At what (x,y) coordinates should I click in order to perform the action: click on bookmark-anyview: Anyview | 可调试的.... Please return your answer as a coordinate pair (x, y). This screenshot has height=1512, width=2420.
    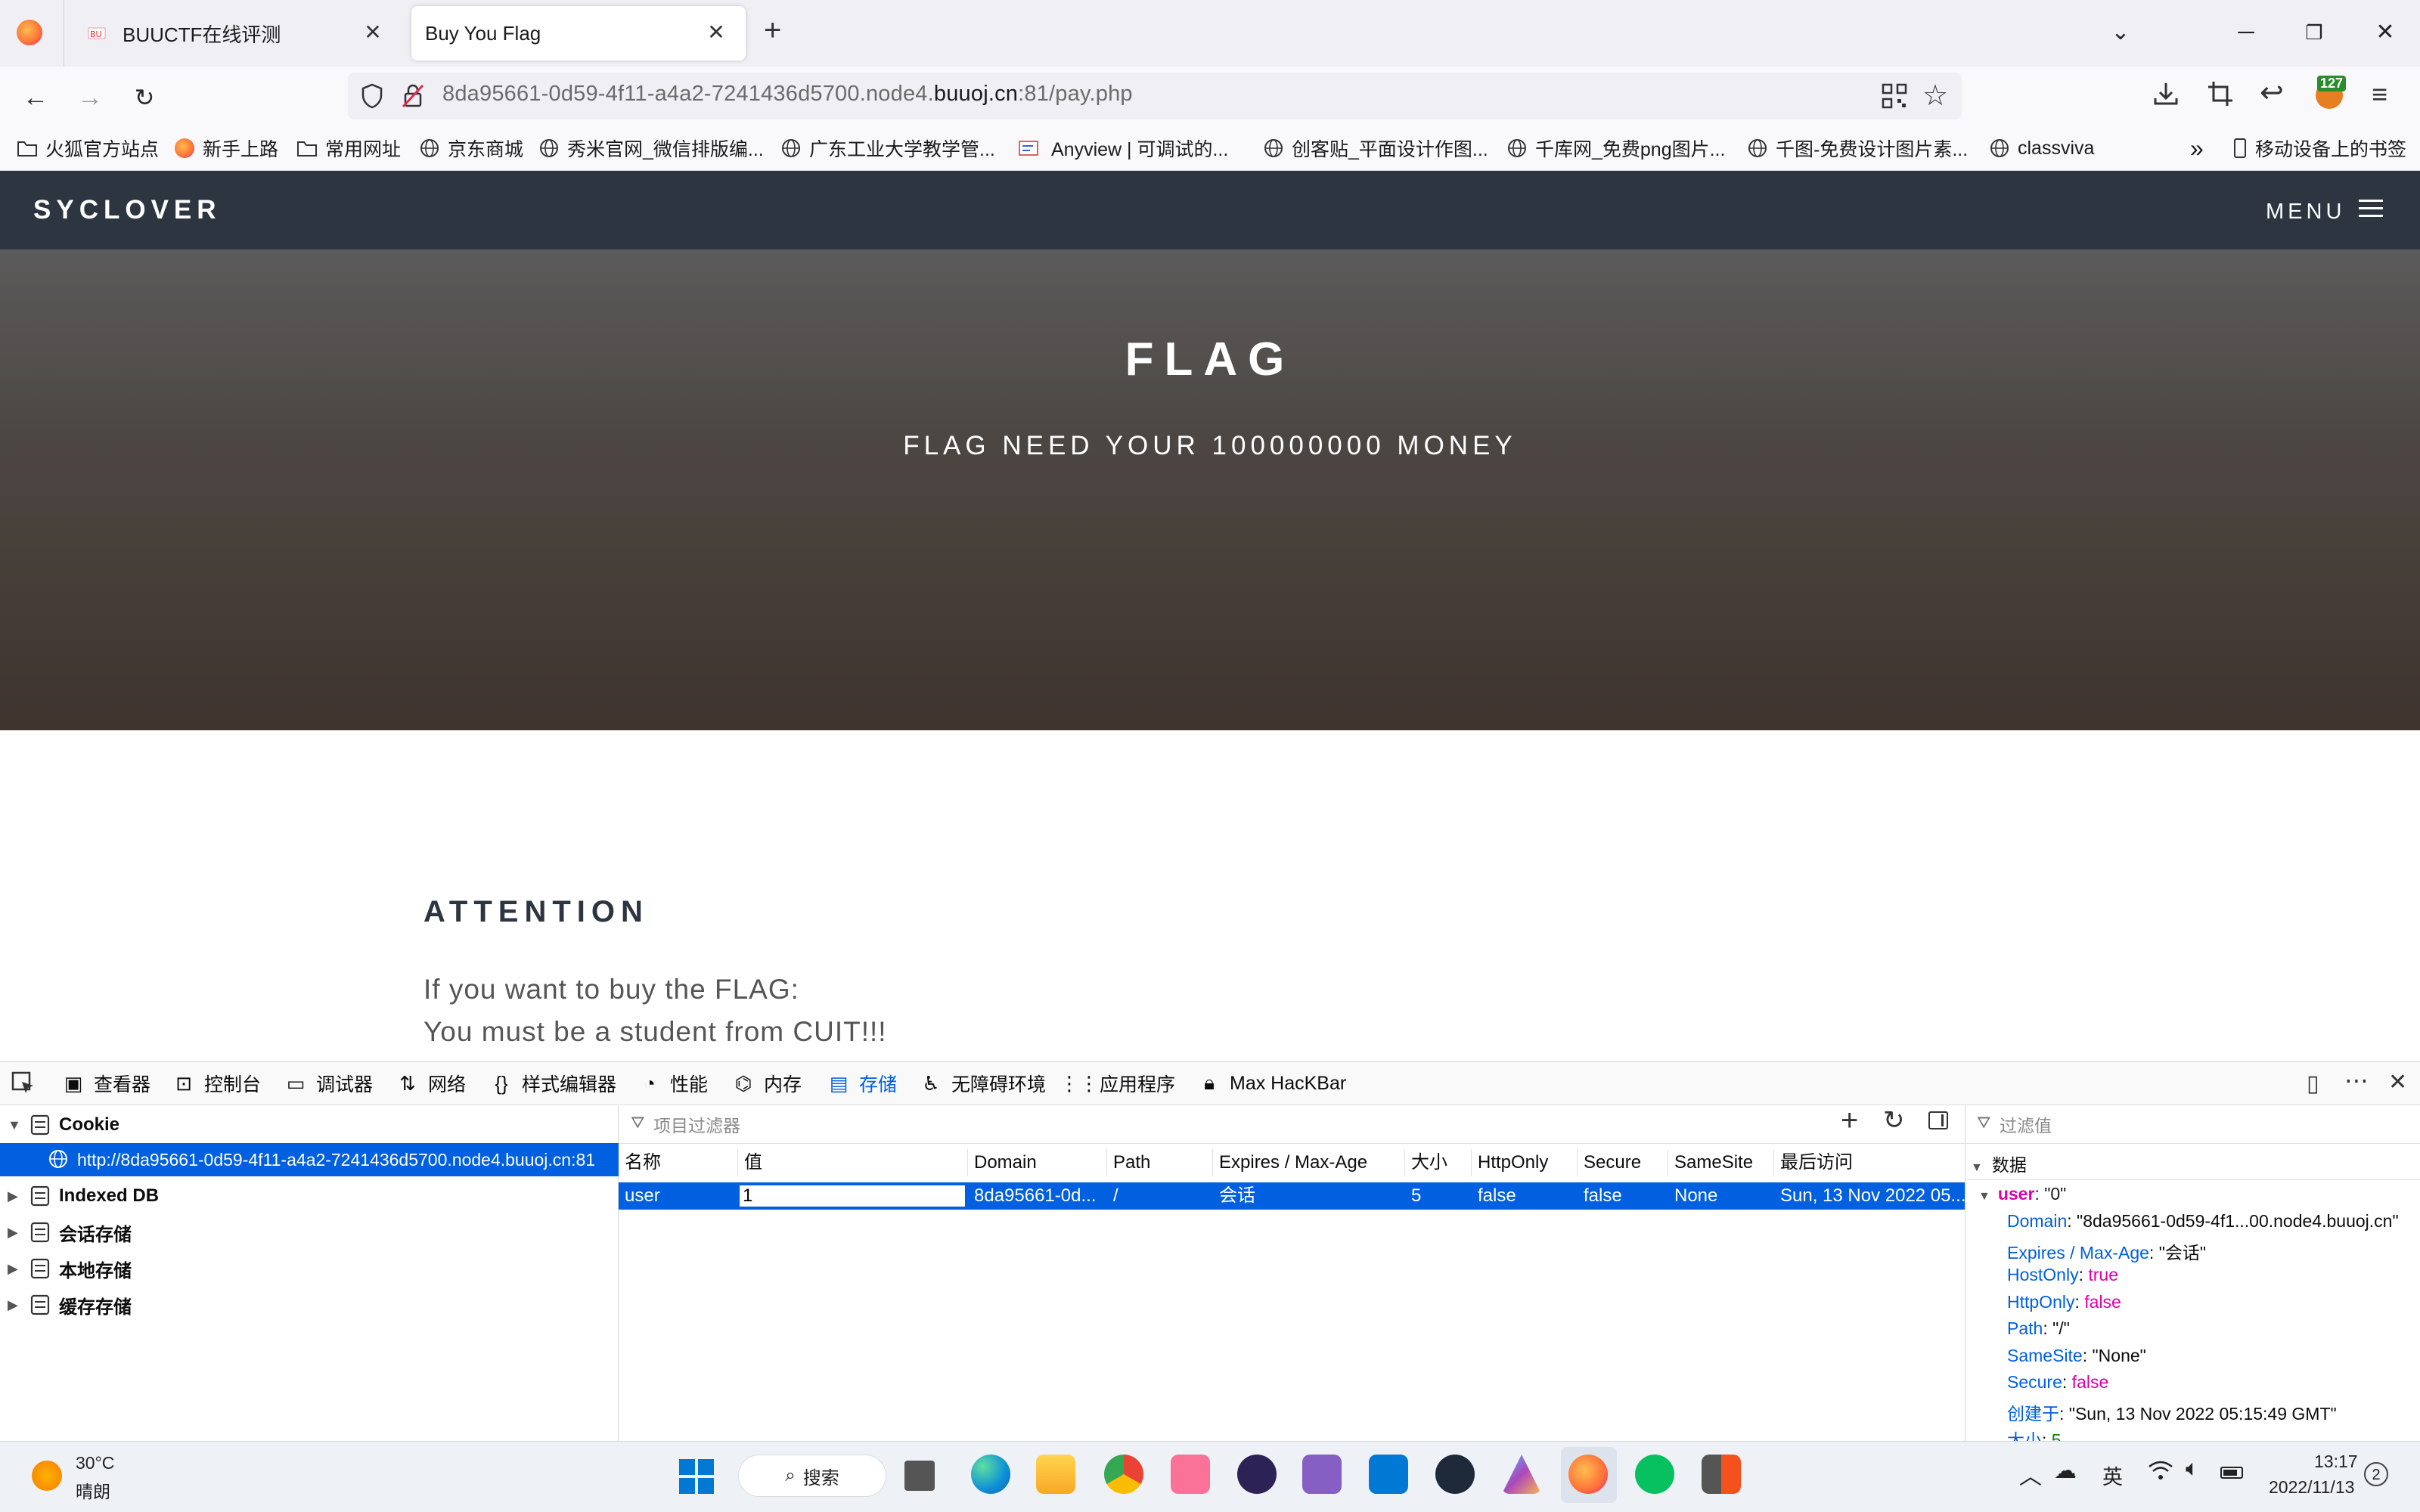
    Looking at the image, I should click on (1123, 148).